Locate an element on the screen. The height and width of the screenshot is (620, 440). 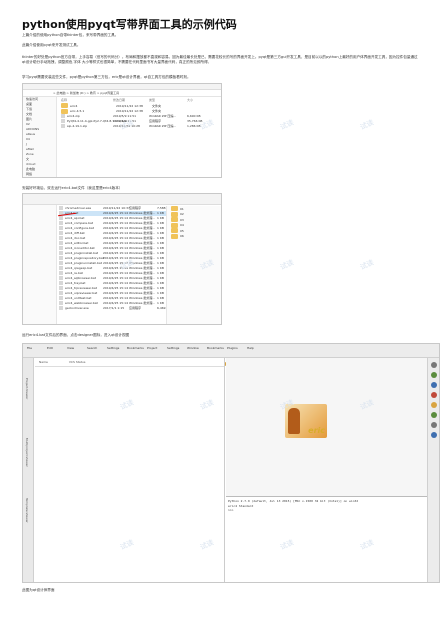
paragraph-2: 此篇介绍使用pyqt来开发测试工具。 is located at coordinates (51, 45).